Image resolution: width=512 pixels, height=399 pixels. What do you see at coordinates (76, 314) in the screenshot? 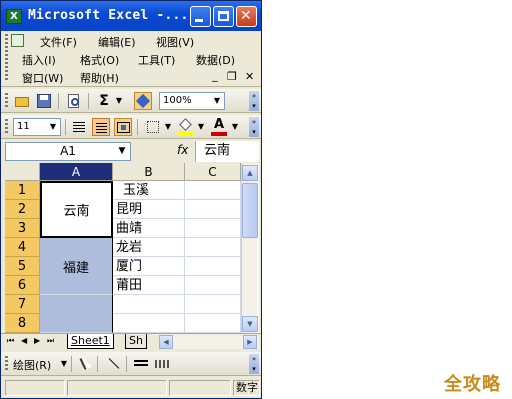
I see `cell-a7` at bounding box center [76, 314].